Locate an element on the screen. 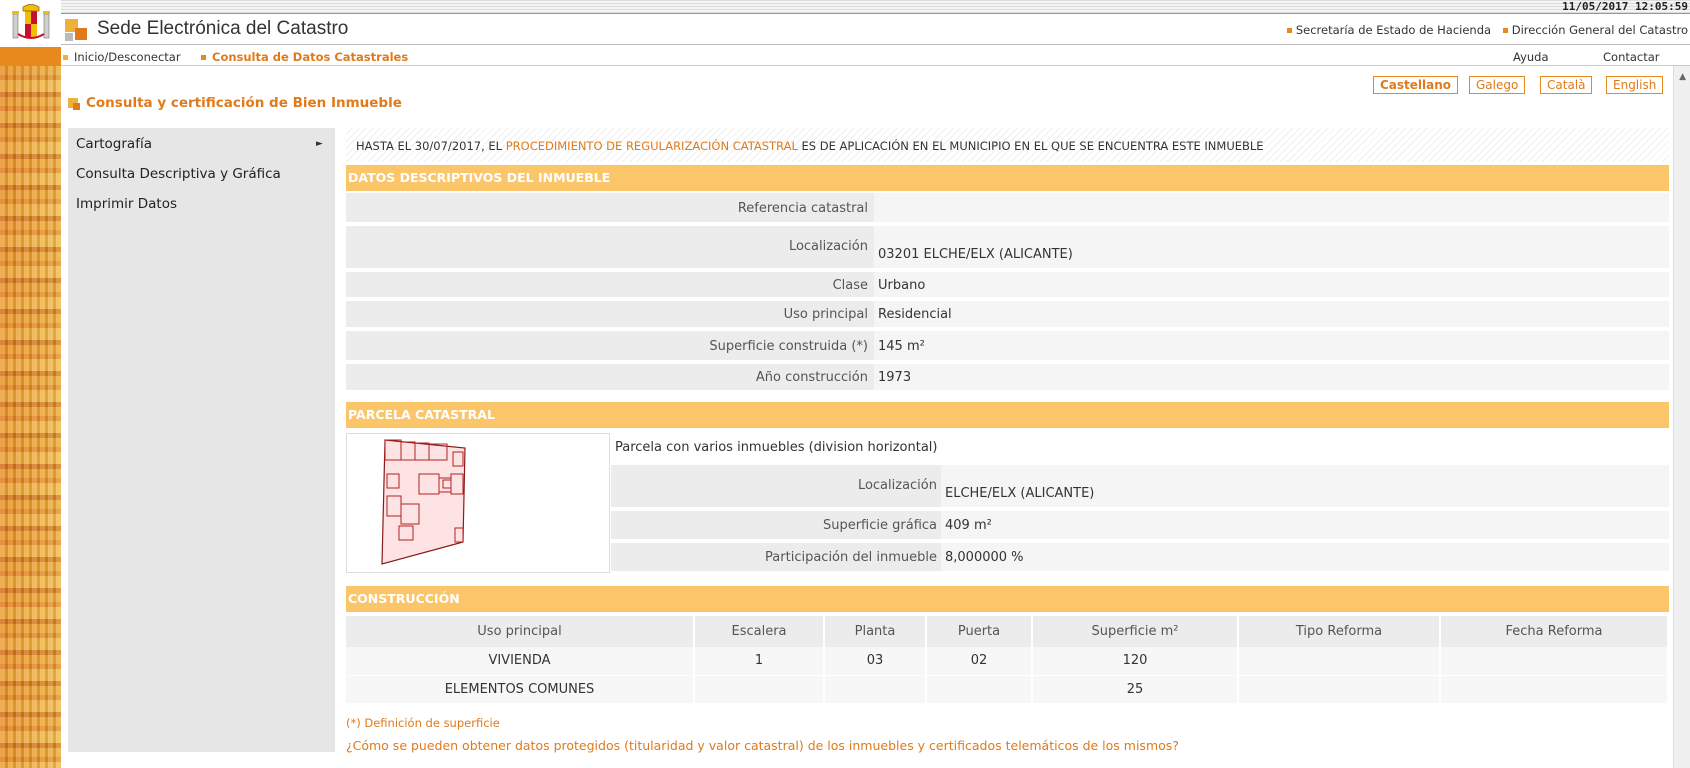  row-label: Clase is located at coordinates (610, 284).